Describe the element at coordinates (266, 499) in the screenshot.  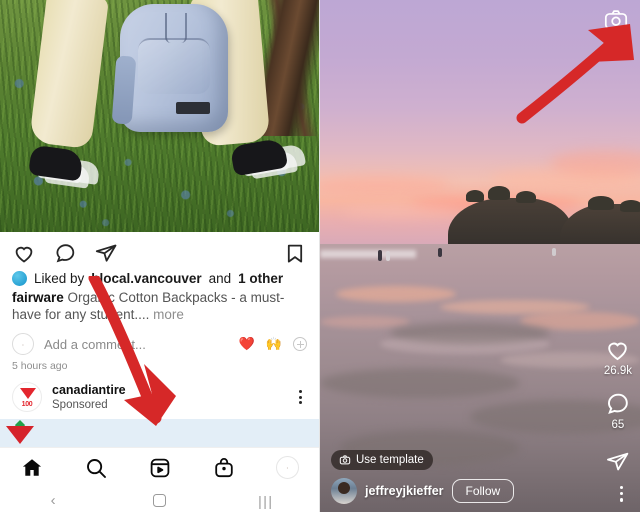
I see `system-recents-button: |||` at that location.